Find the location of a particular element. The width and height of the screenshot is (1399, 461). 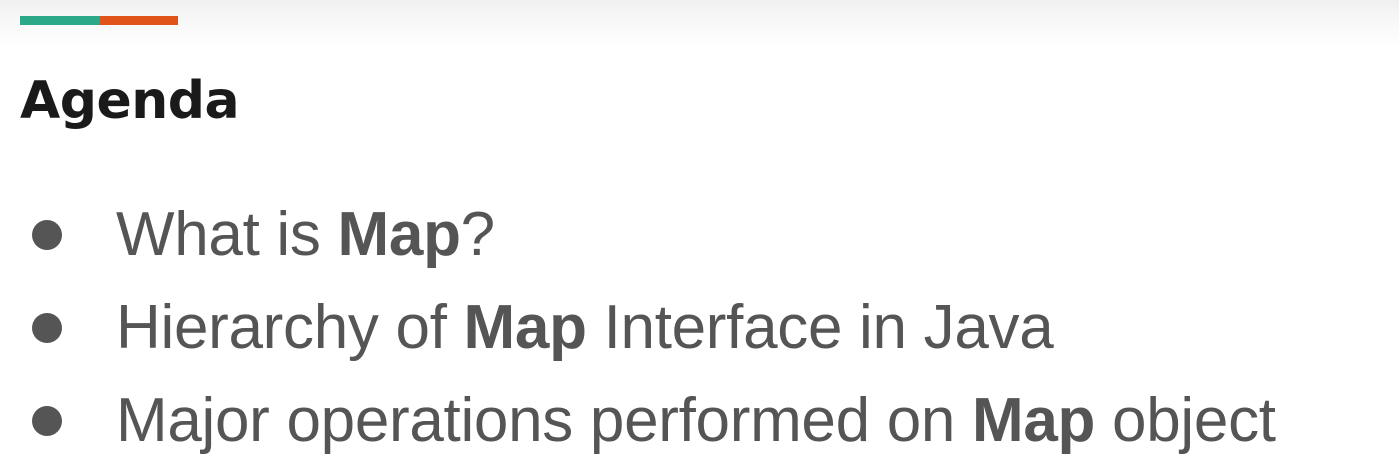

agenda-item-text-before: Major operations performed on is located at coordinates (544, 420).